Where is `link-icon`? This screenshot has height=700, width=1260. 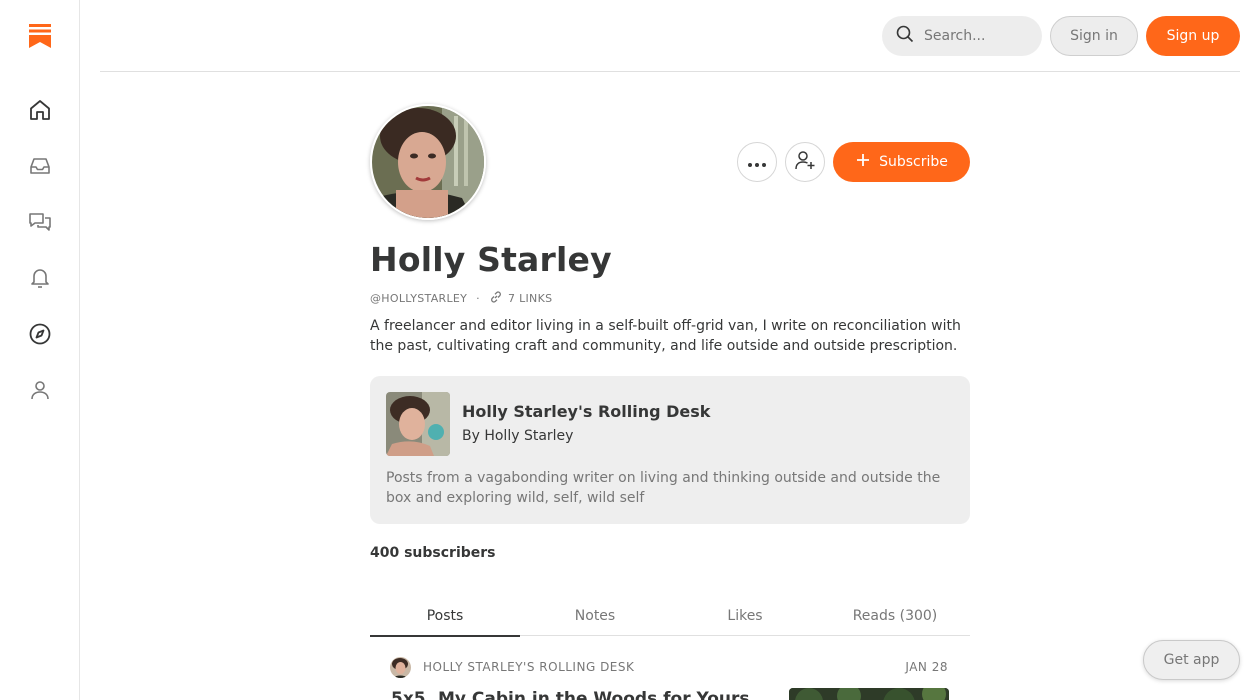
link-icon is located at coordinates (496, 298).